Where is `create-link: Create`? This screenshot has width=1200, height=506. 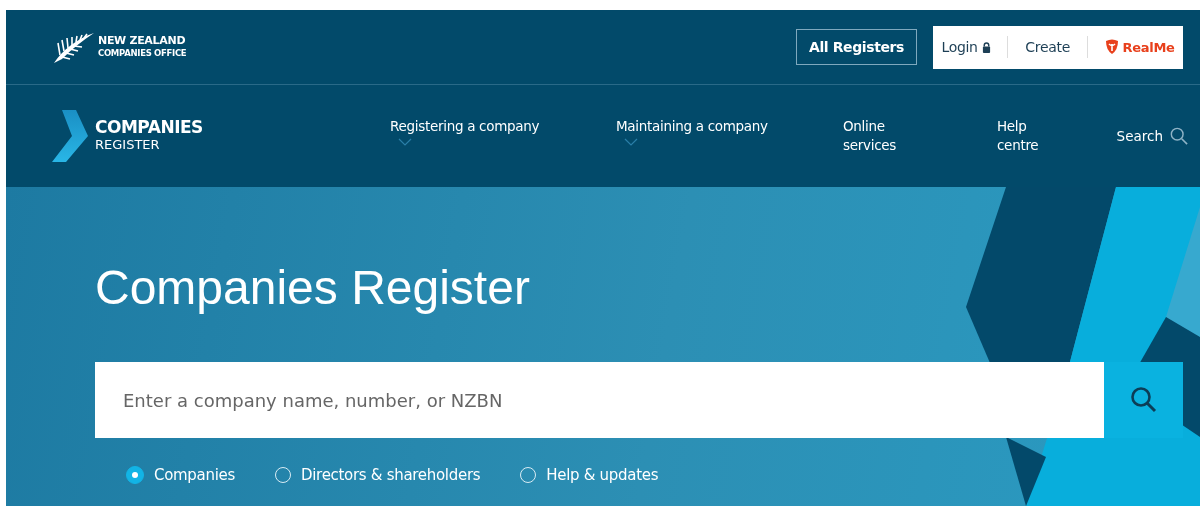
create-link: Create is located at coordinates (1047, 47).